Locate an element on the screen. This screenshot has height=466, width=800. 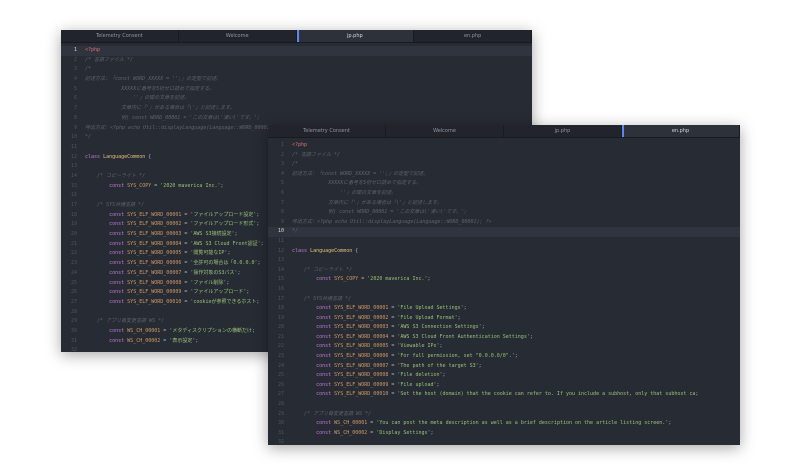
code-line: 10 */ is located at coordinates (504, 232).